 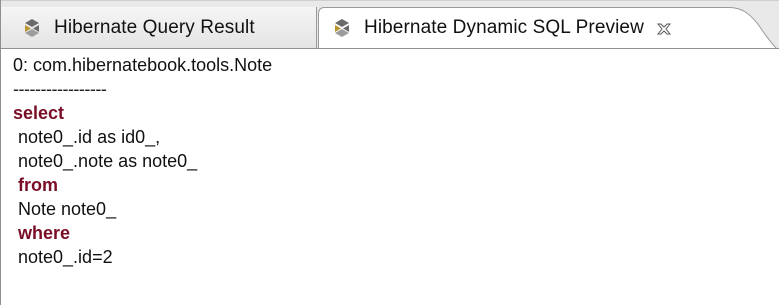 What do you see at coordinates (105, 161) in the screenshot?
I see `sql-line: note0_.note as note0_` at bounding box center [105, 161].